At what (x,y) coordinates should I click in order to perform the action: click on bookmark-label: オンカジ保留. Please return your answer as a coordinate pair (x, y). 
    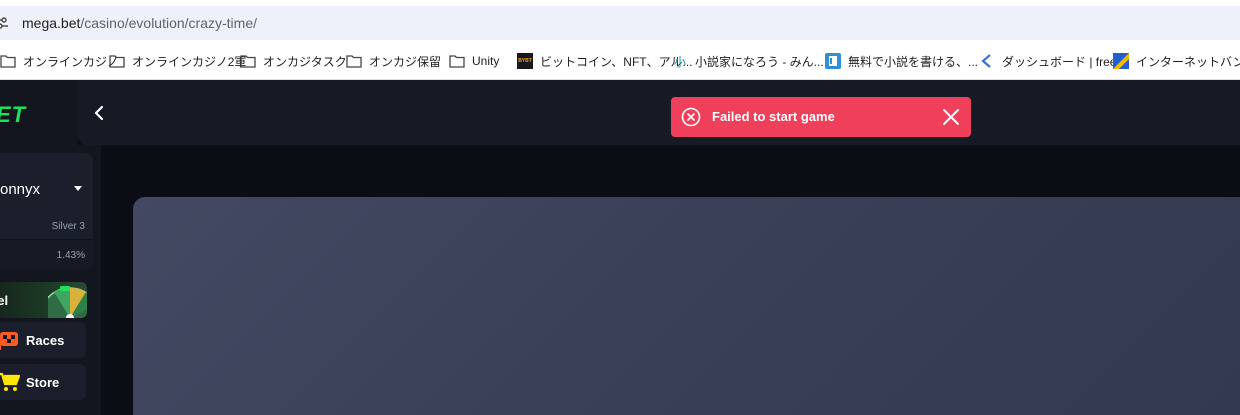
    Looking at the image, I should click on (405, 61).